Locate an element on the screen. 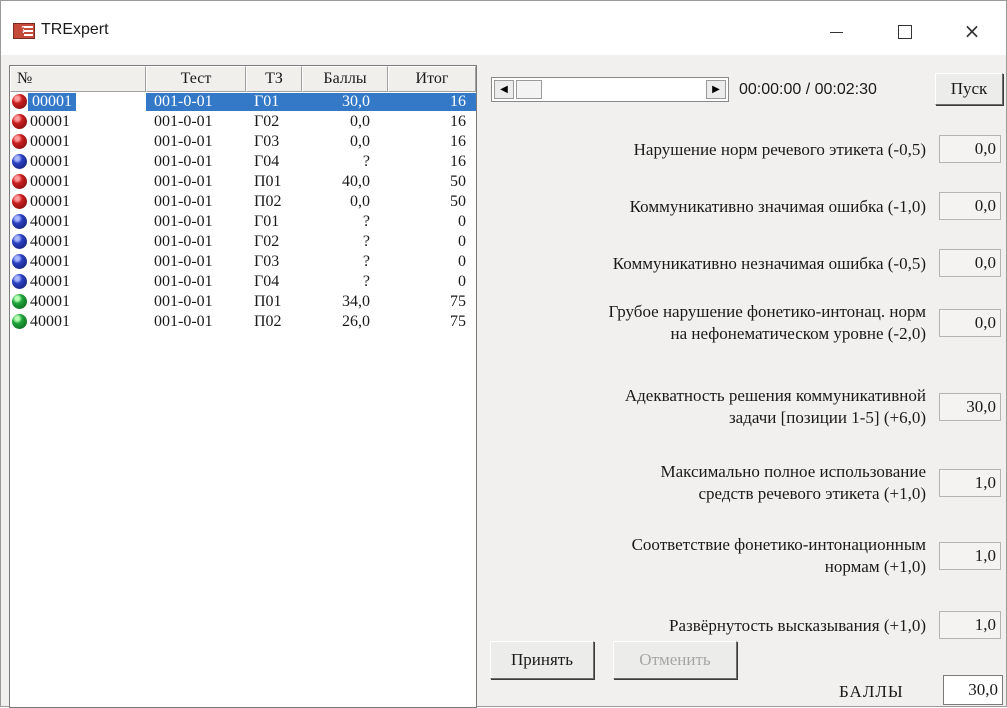 This screenshot has width=1007, height=708. cell-task: Г01 is located at coordinates (267, 221).